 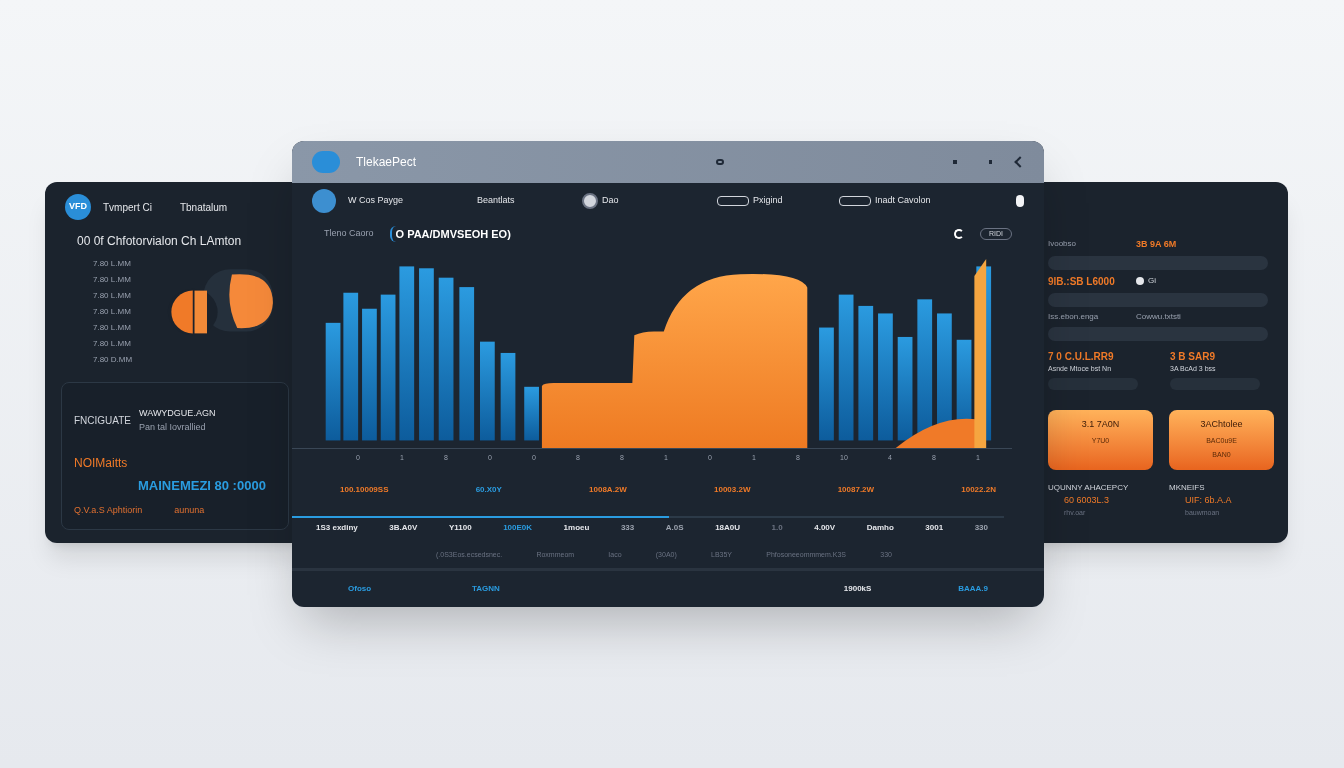 What do you see at coordinates (1193, 356) in the screenshot?
I see `stat-value: 3 B SAR9` at bounding box center [1193, 356].